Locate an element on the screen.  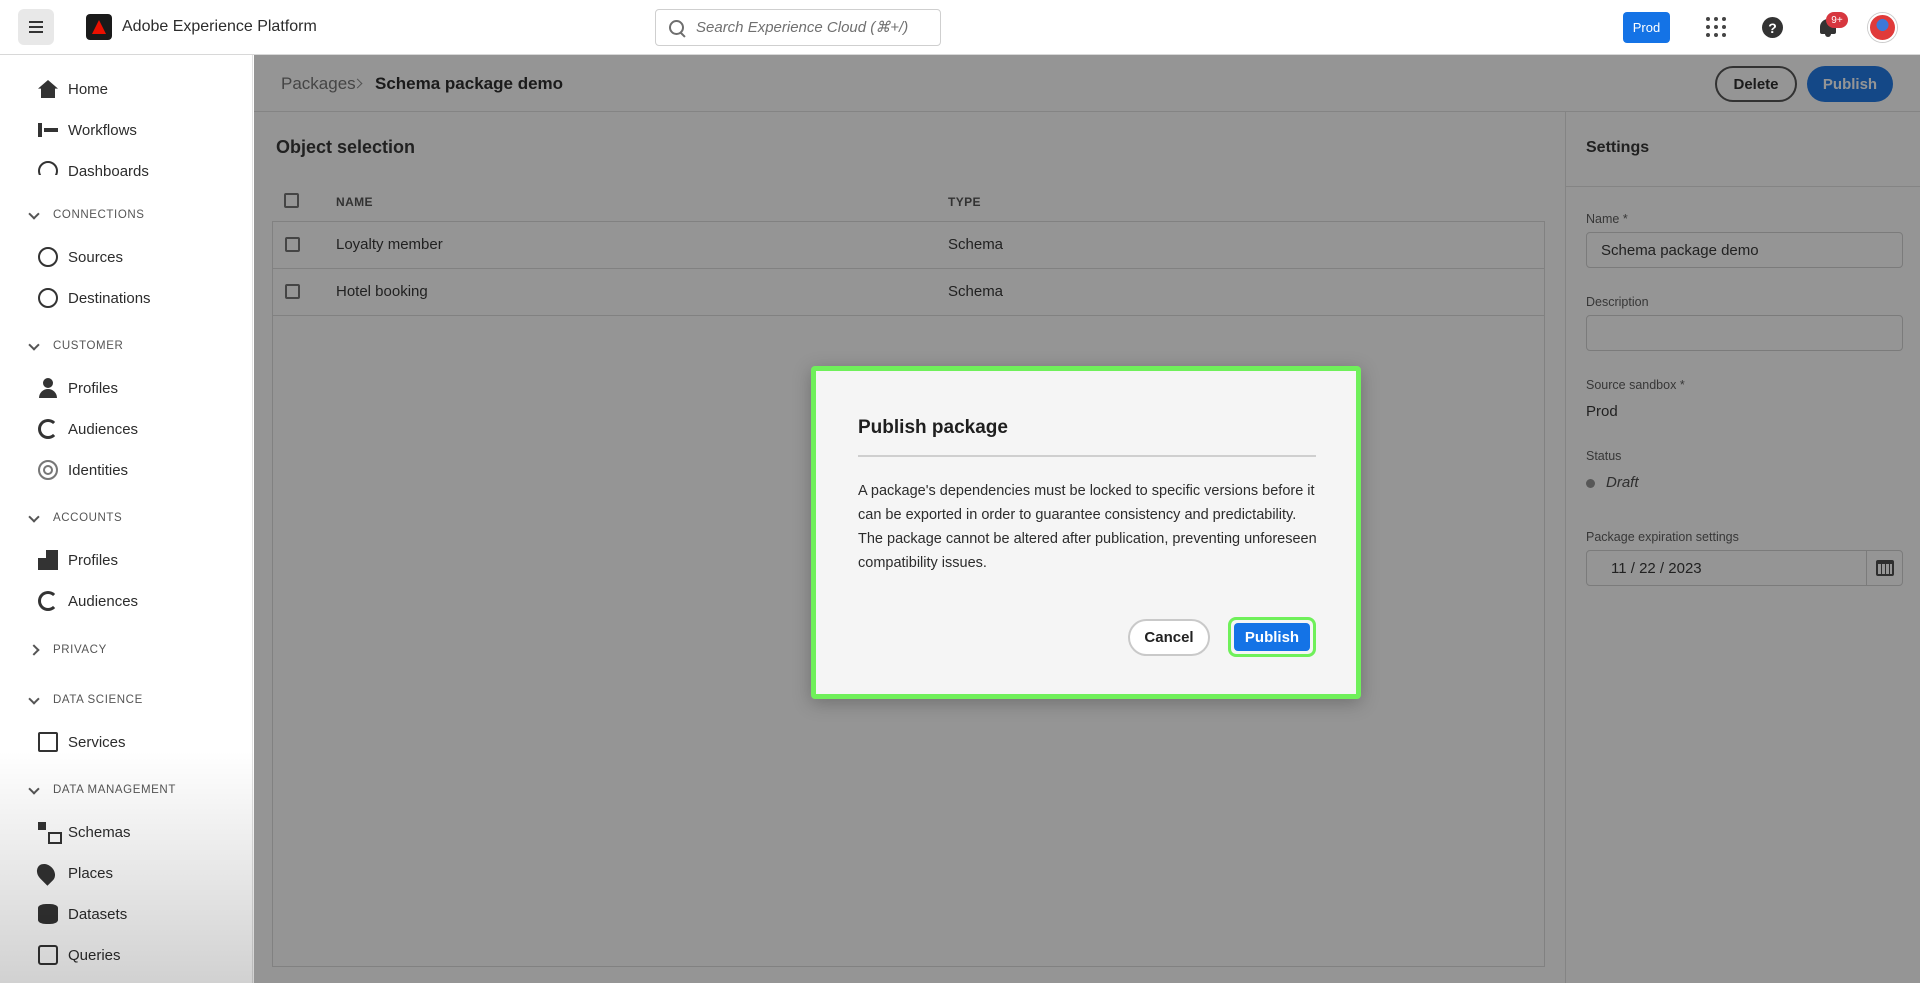
sidebar-item-sources: Sources is located at coordinates (126, 257).